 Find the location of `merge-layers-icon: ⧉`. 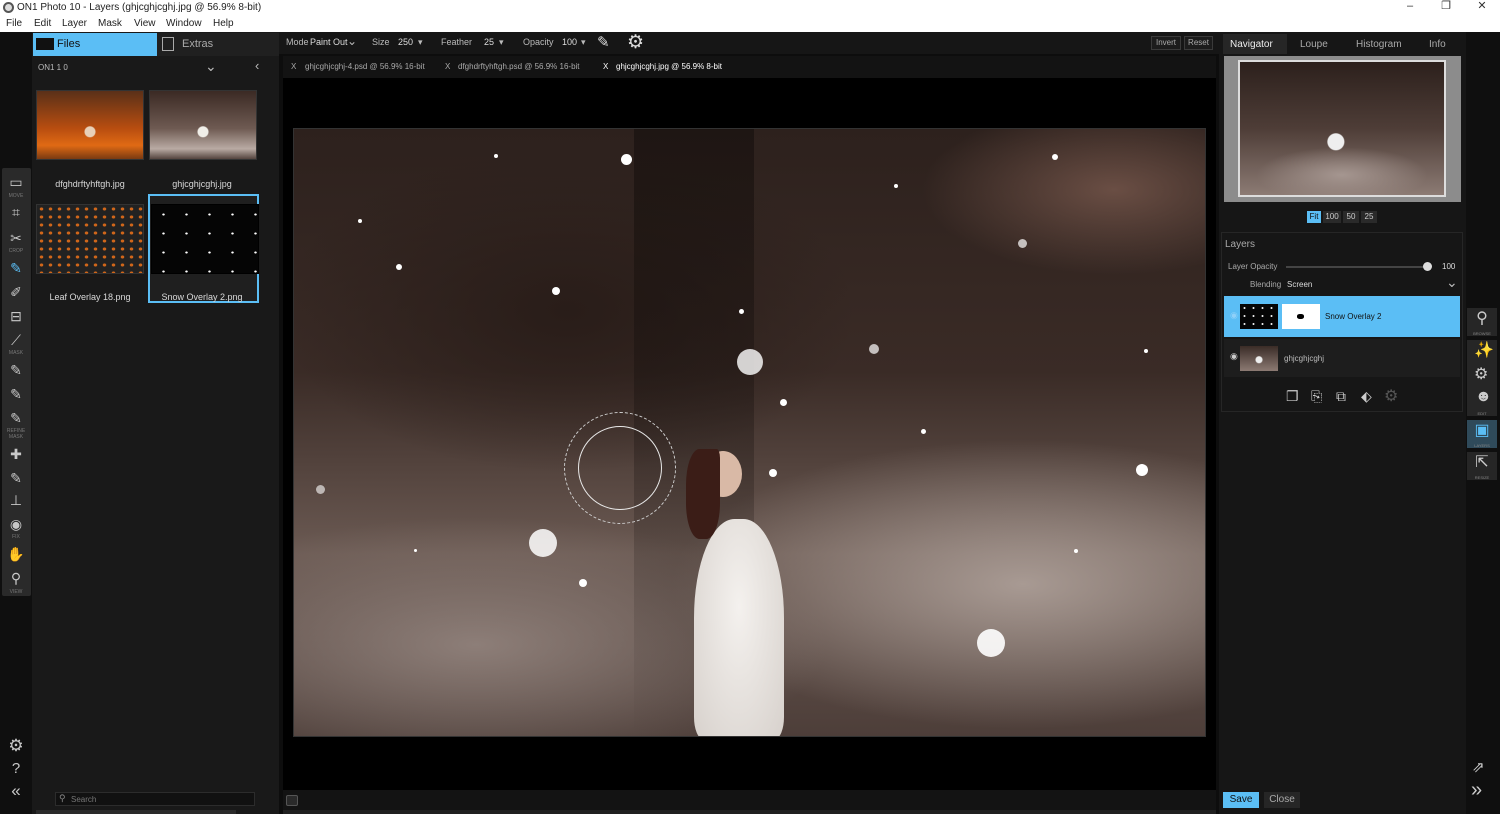

merge-layers-icon: ⧉ is located at coordinates (1341, 396).